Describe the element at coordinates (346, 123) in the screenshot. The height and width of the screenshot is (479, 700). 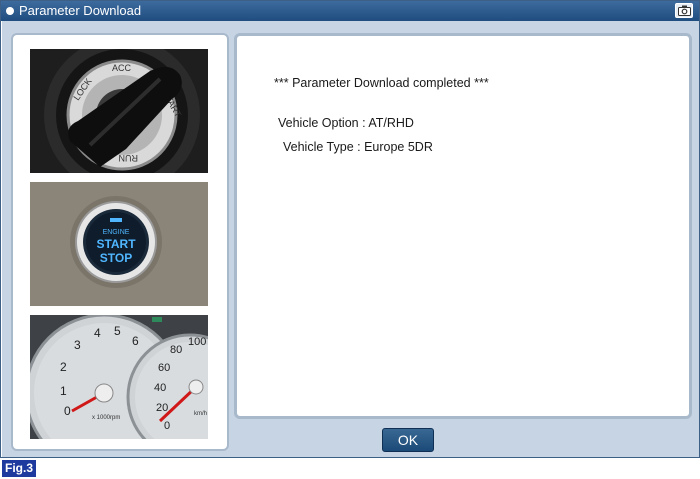
I see `vehicle-option-text: Vehicle Option : AT/RHD` at that location.